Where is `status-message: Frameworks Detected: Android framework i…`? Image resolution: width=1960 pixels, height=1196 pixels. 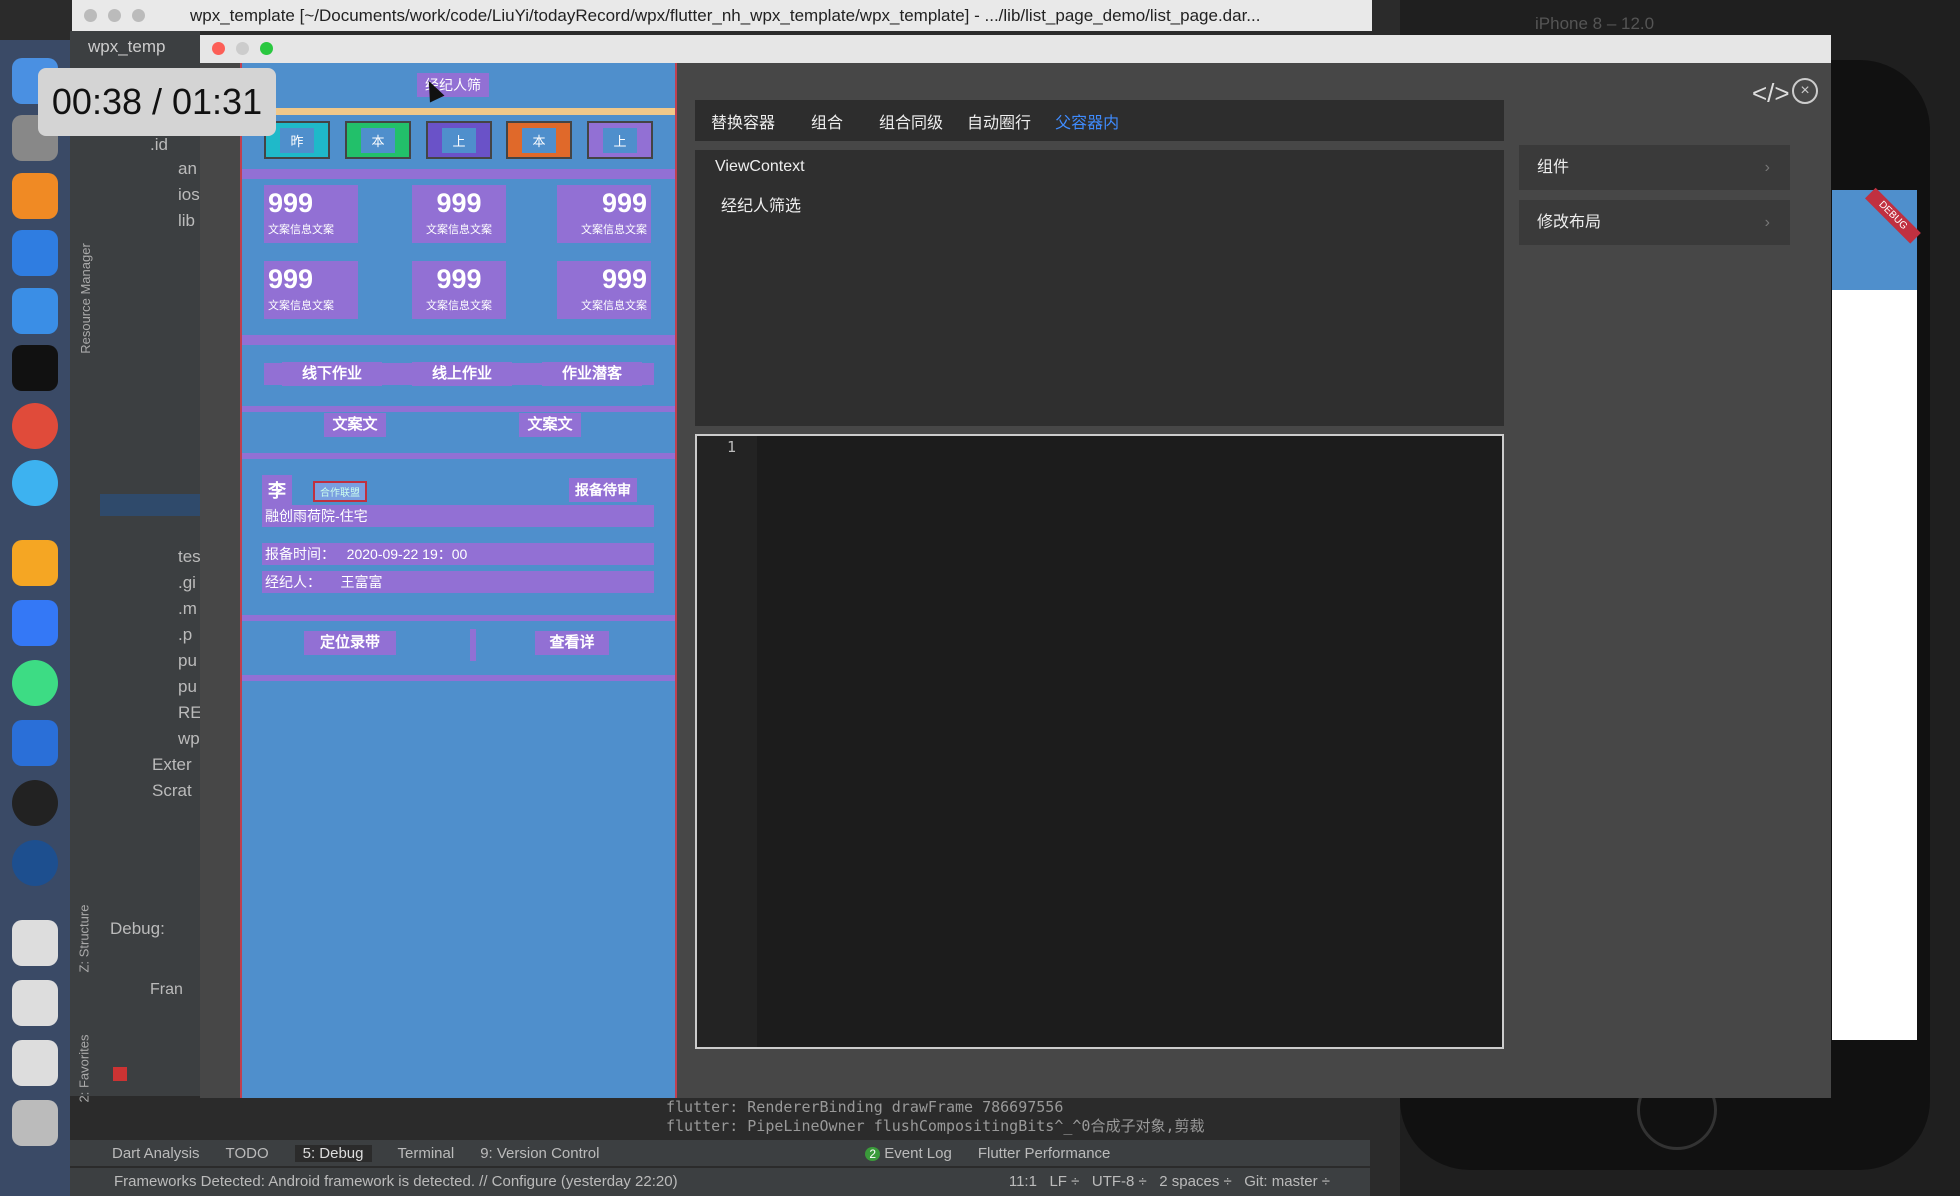 status-message: Frameworks Detected: Android framework i… is located at coordinates (396, 1181).